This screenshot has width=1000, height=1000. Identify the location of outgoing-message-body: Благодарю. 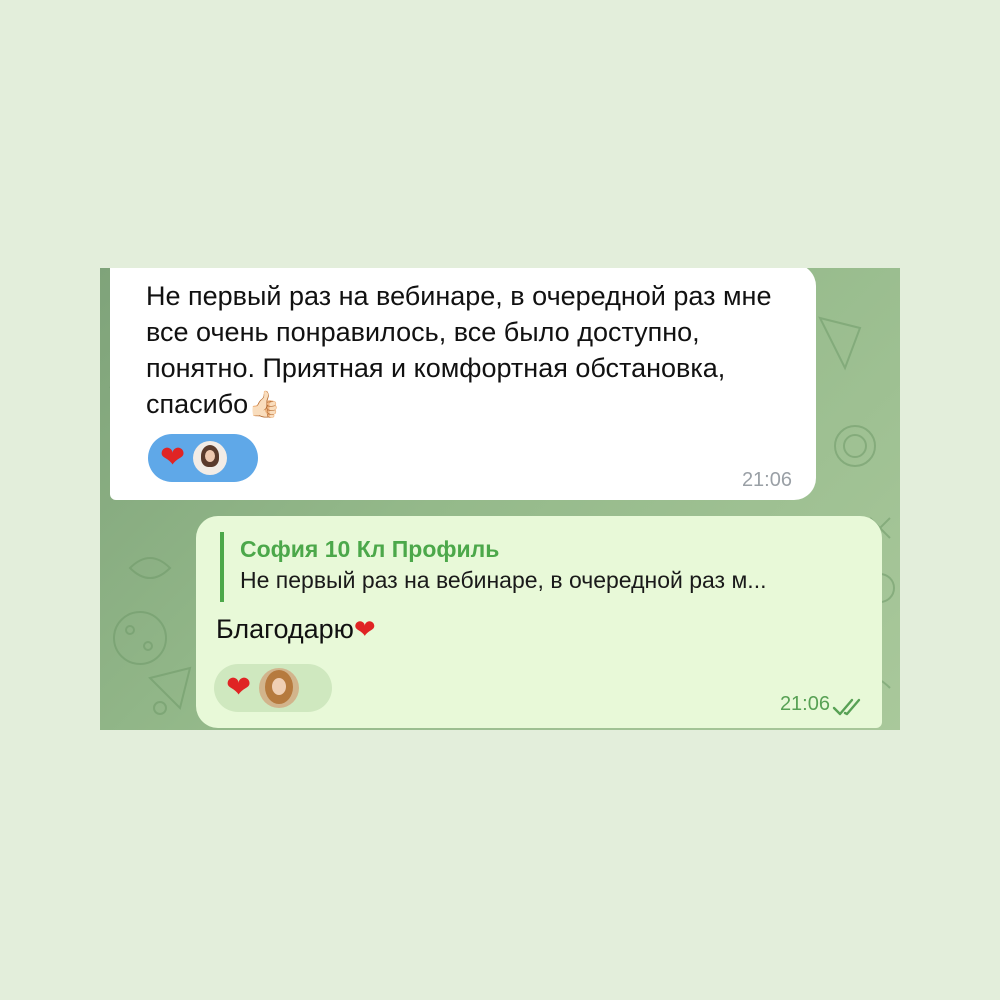
(285, 629).